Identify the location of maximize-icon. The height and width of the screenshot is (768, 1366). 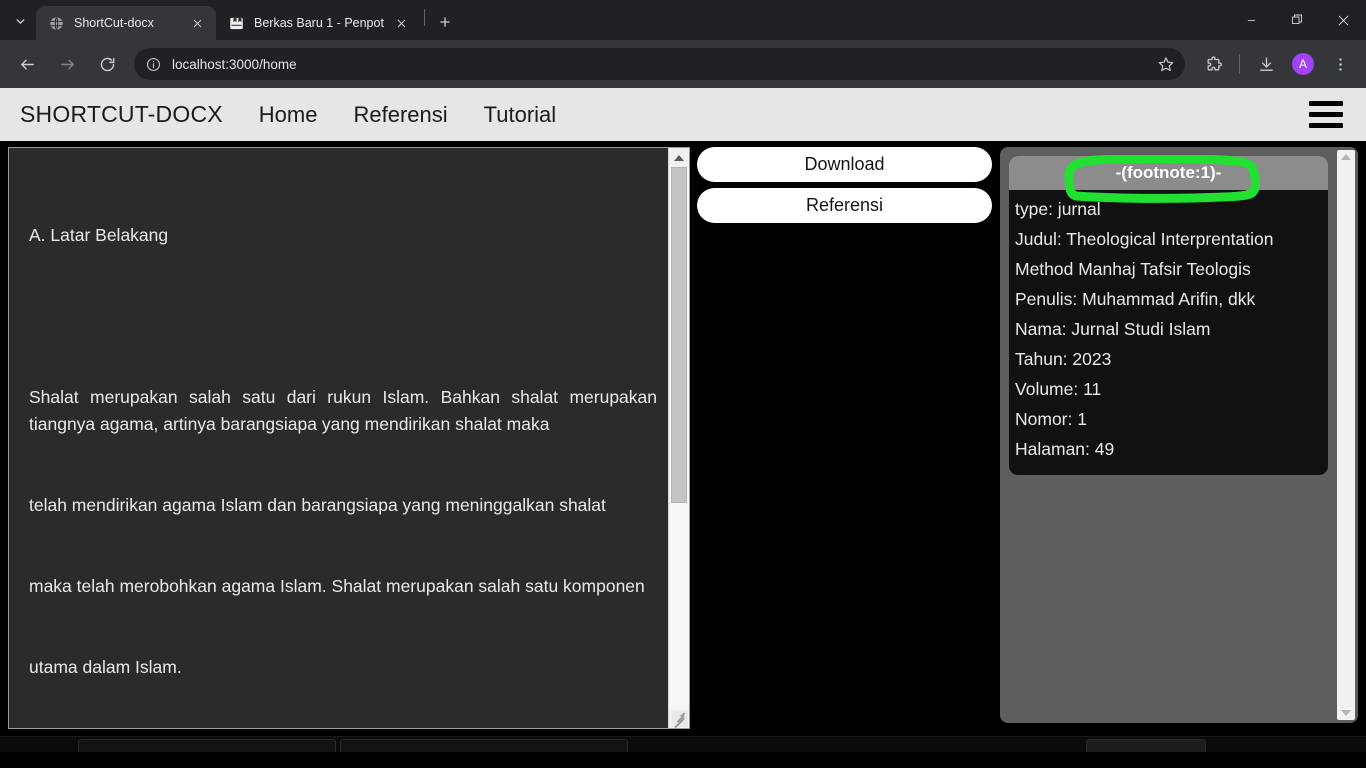
(1297, 20).